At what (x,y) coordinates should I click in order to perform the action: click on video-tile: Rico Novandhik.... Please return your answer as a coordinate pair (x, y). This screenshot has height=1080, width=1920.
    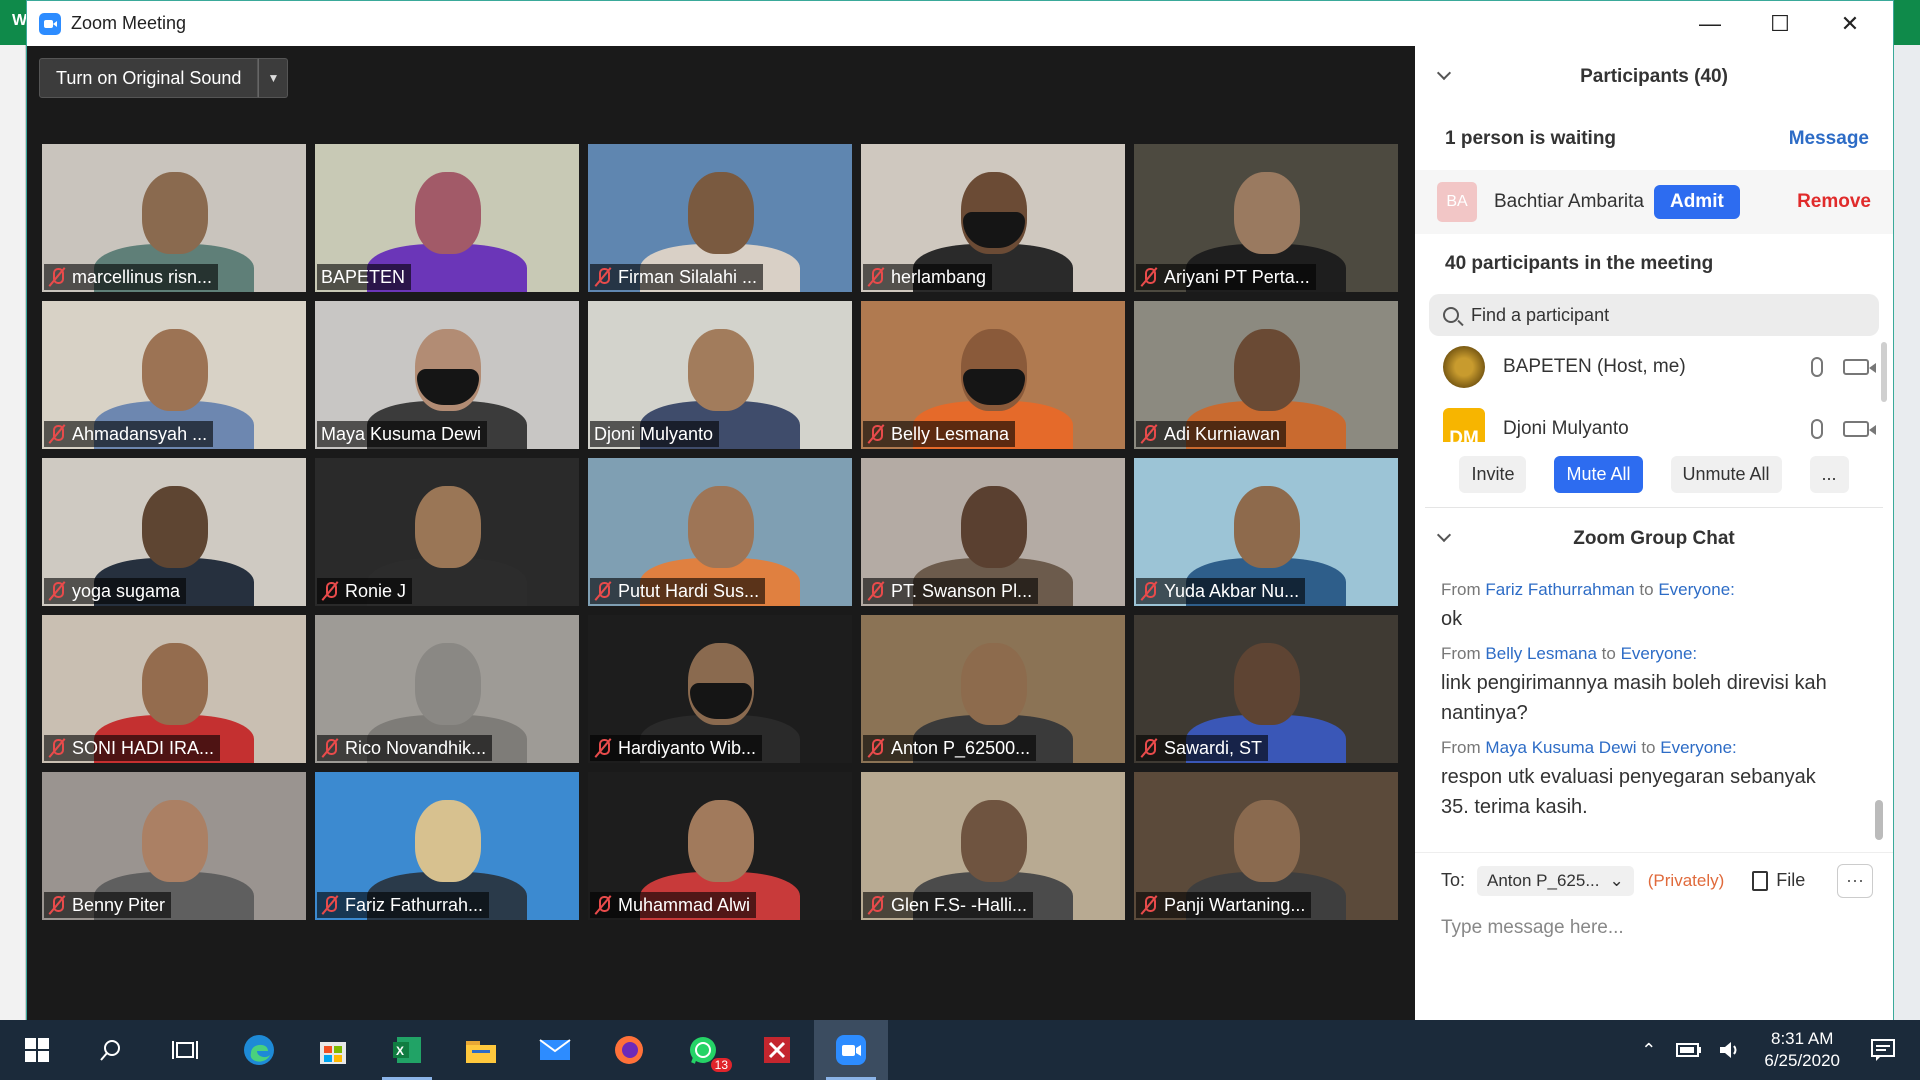
    Looking at the image, I should click on (447, 689).